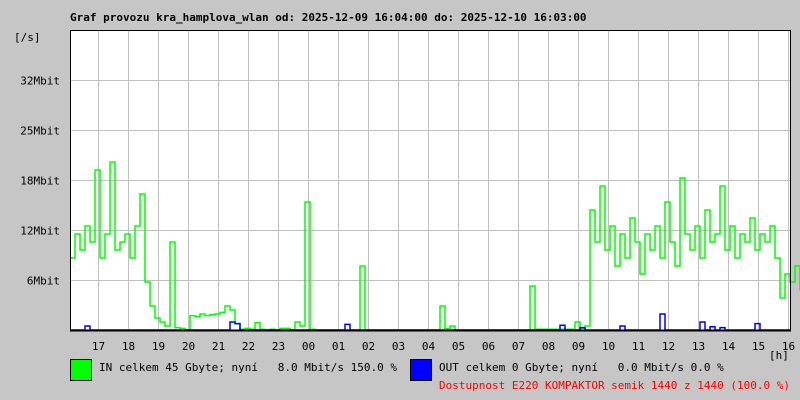 The width and height of the screenshot is (800, 400). What do you see at coordinates (398, 346) in the screenshot?
I see `x-tick-label: 03` at bounding box center [398, 346].